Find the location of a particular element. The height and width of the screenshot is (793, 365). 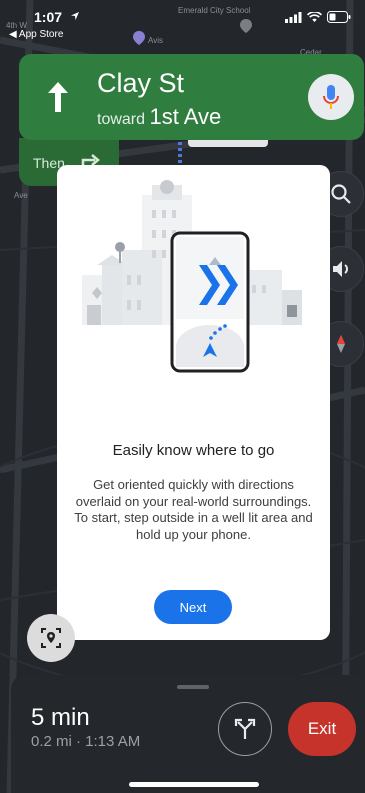

signal-icon is located at coordinates (293, 17).